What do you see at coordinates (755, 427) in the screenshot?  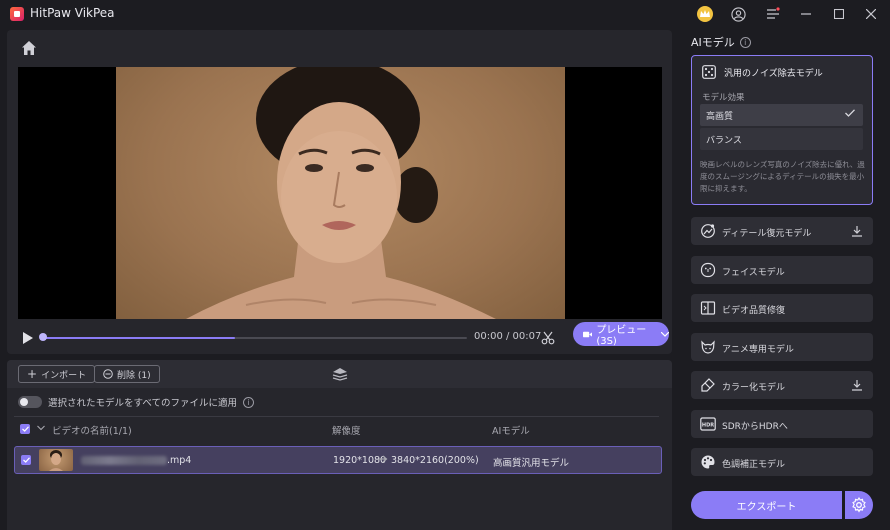 I see `model-label: SDRからHDRへ` at bounding box center [755, 427].